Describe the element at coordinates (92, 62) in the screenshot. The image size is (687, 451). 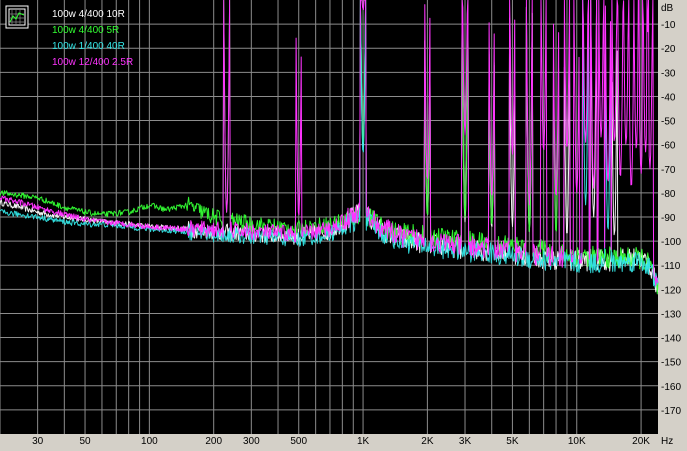
I see `legend-entry-magenta: 100w 12/400 2.5R` at that location.